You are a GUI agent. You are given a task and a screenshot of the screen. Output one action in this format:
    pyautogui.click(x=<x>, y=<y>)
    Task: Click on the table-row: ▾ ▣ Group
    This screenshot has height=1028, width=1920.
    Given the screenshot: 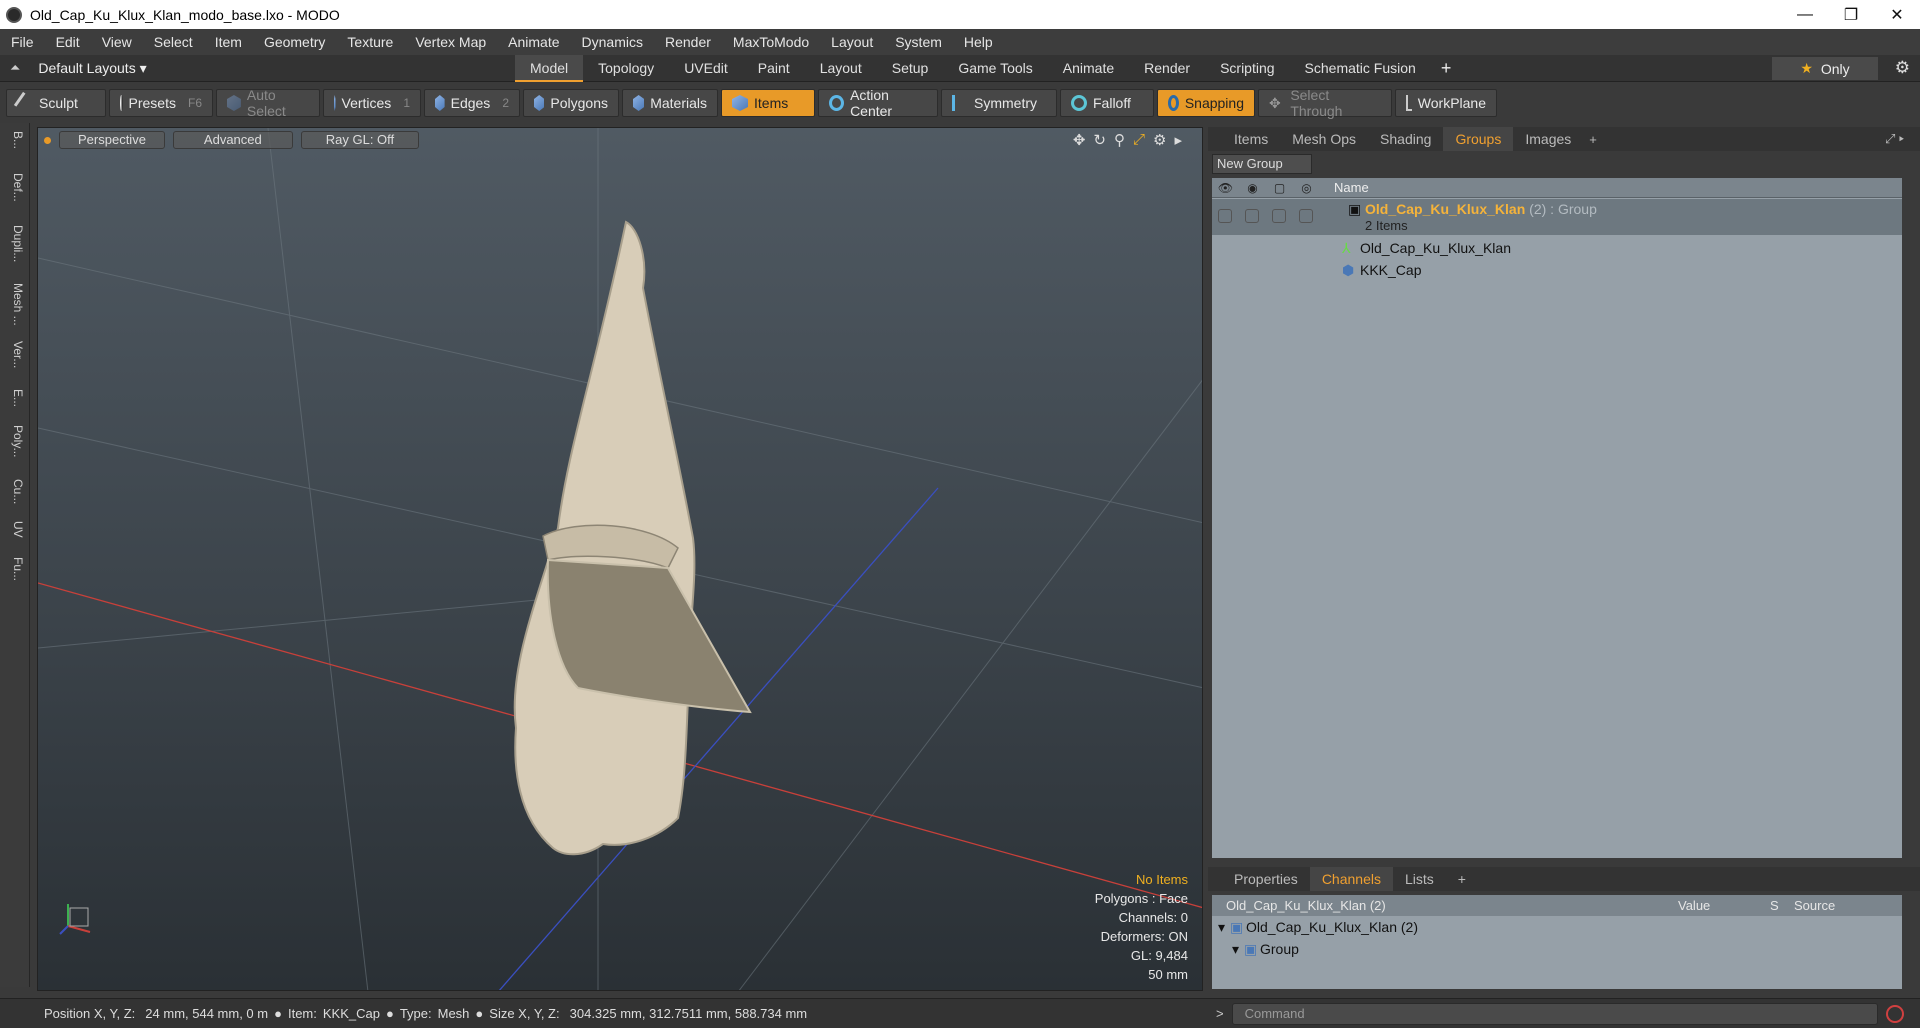 What is the action you would take?
    pyautogui.click(x=1557, y=949)
    